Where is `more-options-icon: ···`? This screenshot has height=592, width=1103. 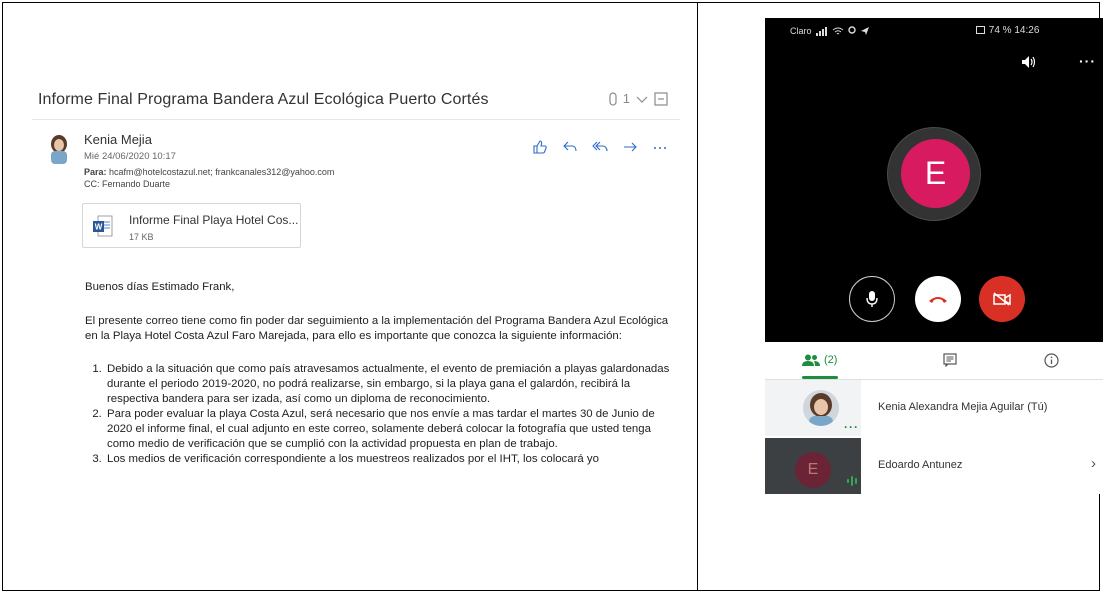
more-options-icon: ··· is located at coordinates (1087, 61).